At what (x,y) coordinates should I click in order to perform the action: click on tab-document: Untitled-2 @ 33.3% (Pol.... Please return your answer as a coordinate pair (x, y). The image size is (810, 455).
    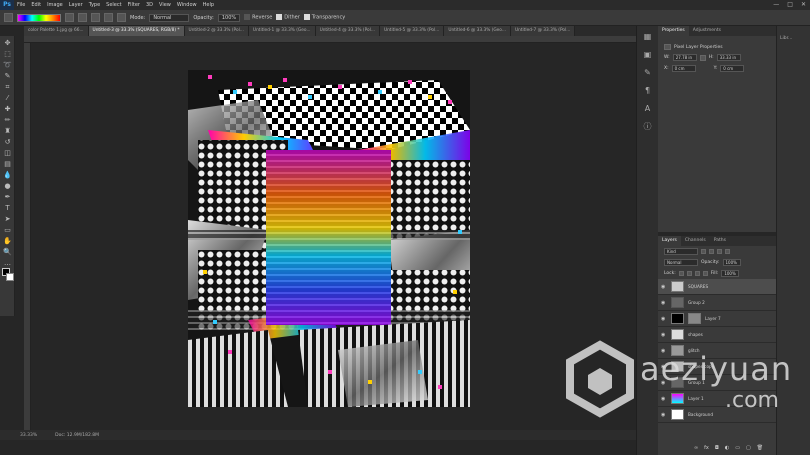
    Looking at the image, I should click on (216, 31).